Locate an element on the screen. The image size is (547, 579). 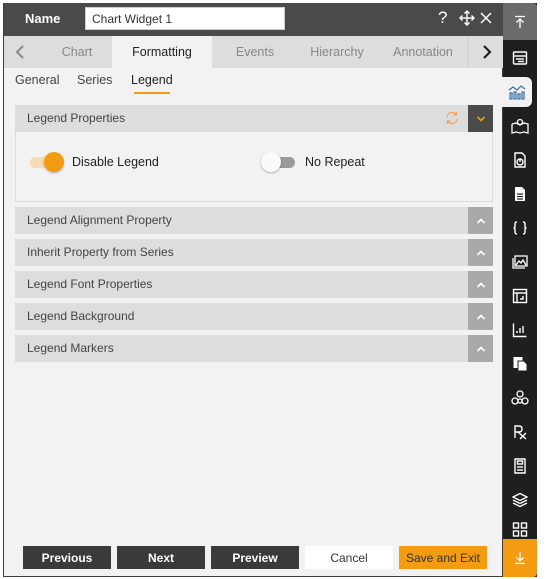
scroll-top-button is located at coordinates (520, 21).